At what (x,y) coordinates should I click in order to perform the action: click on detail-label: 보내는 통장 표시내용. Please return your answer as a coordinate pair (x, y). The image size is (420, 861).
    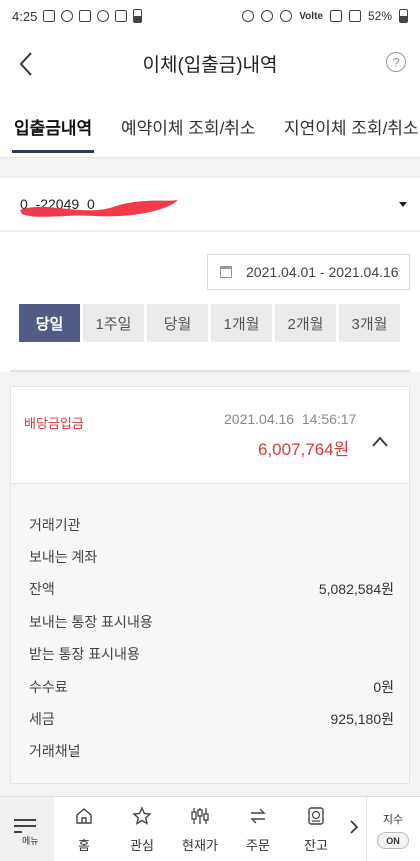
    Looking at the image, I should click on (91, 622).